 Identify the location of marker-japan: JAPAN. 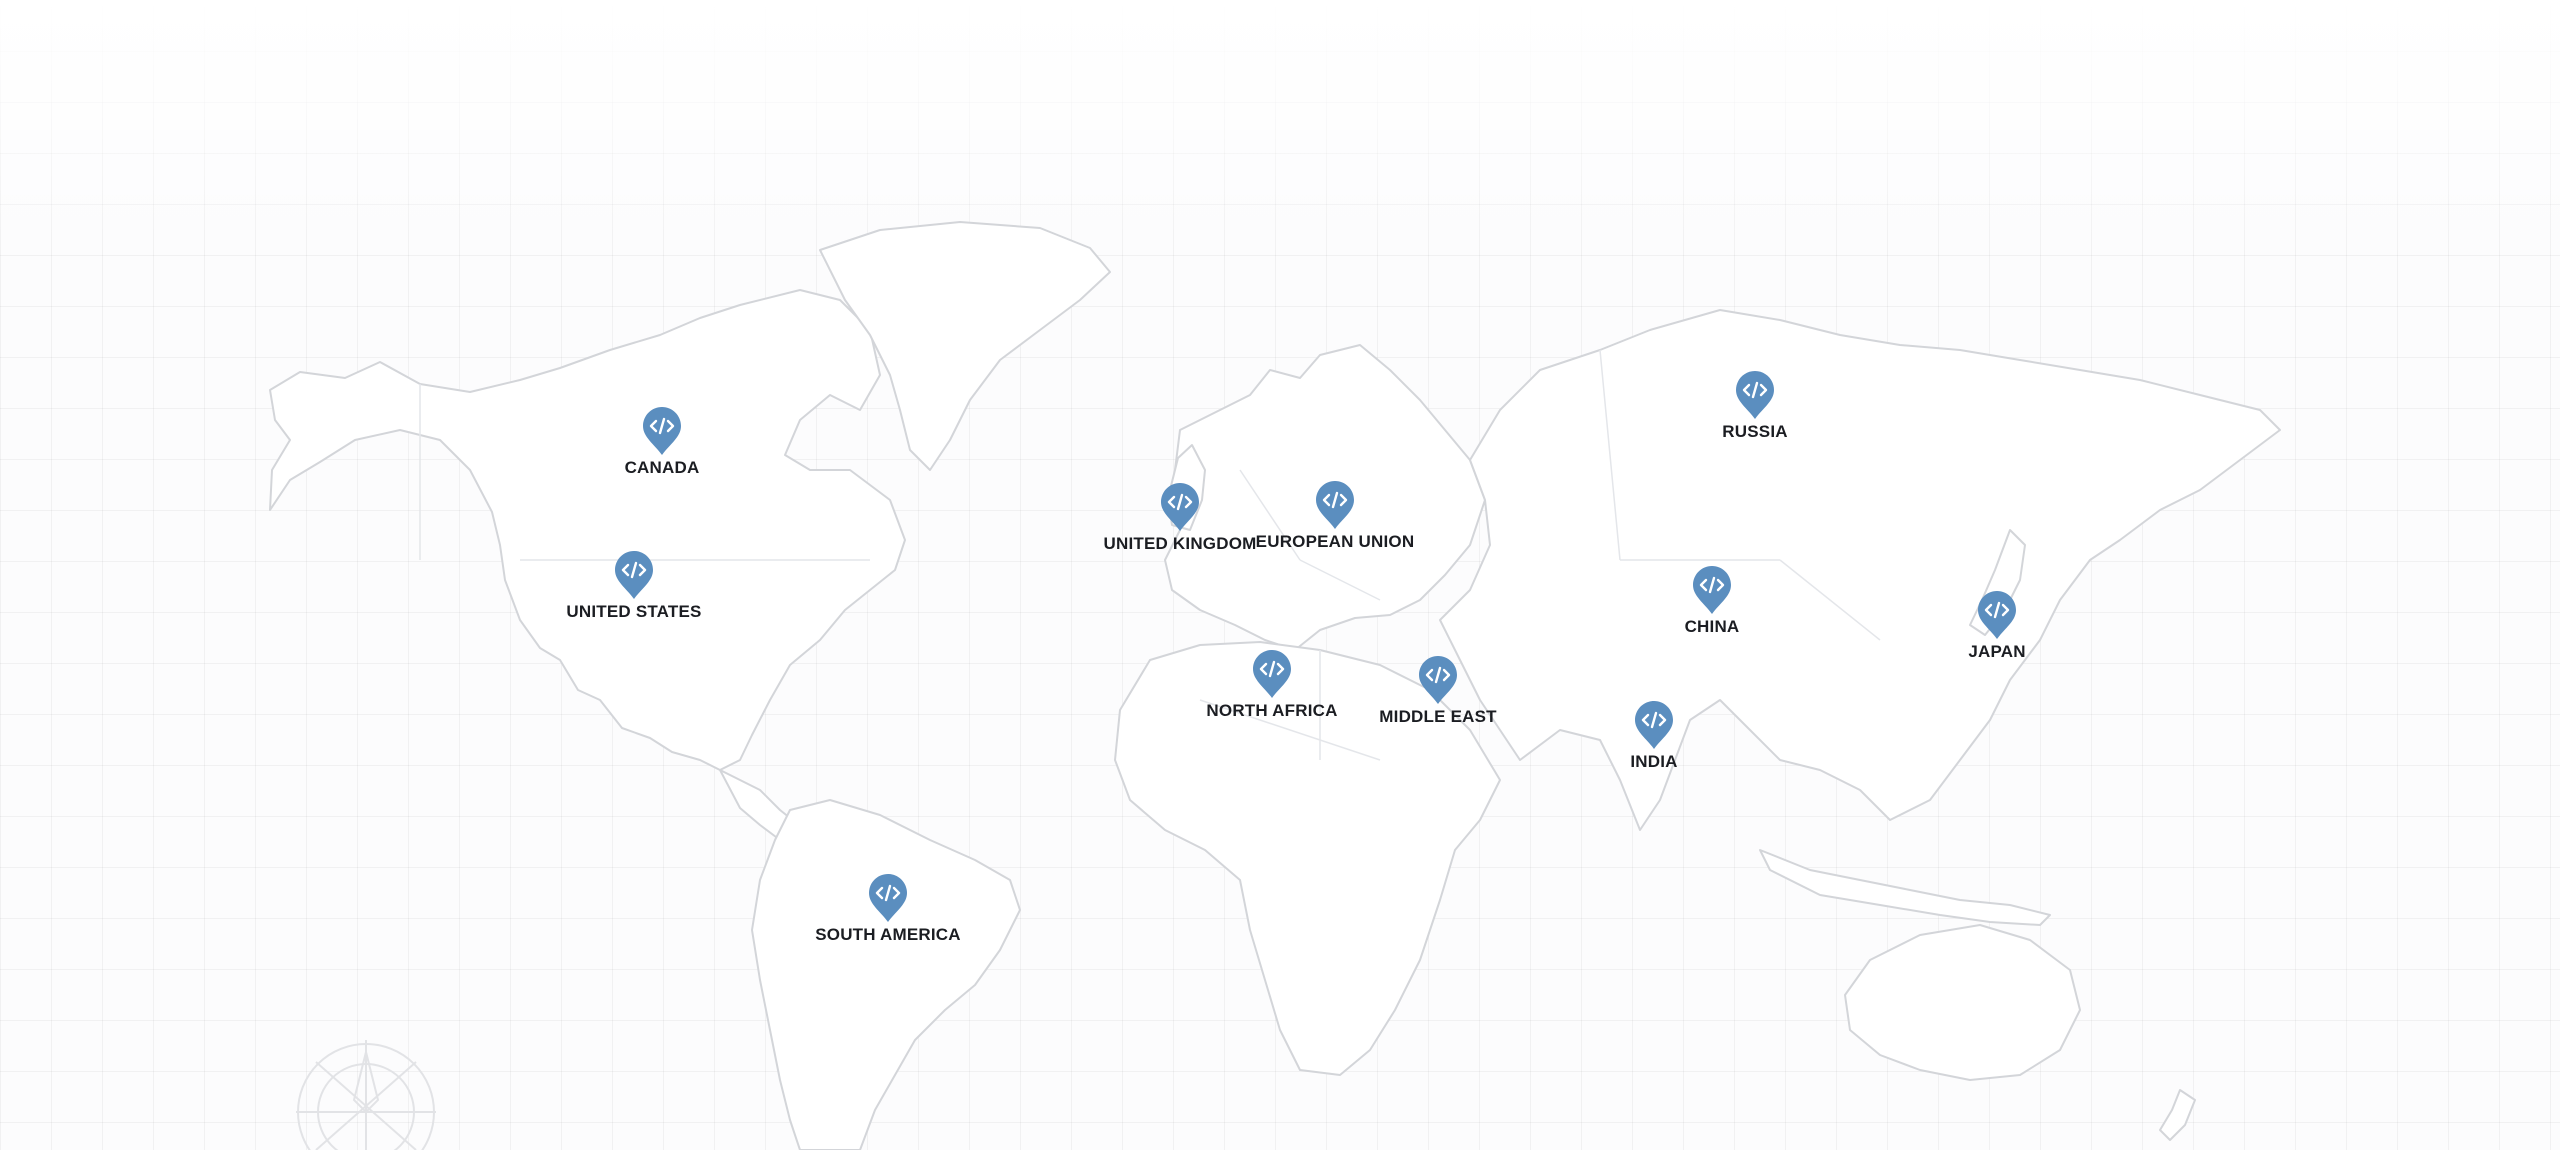
(1997, 626).